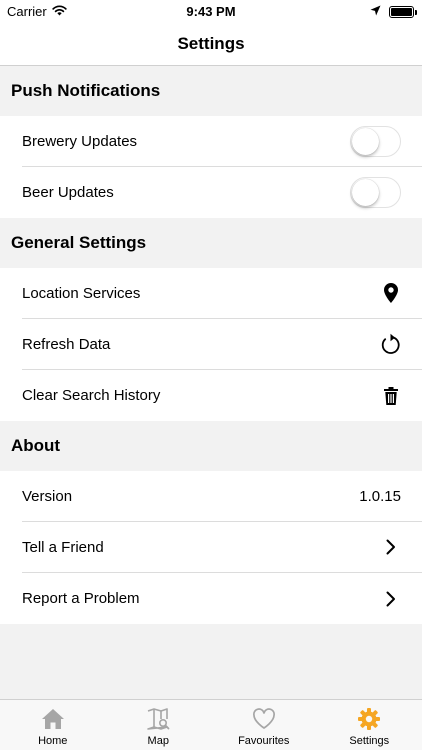  I want to click on trash-icon, so click(391, 396).